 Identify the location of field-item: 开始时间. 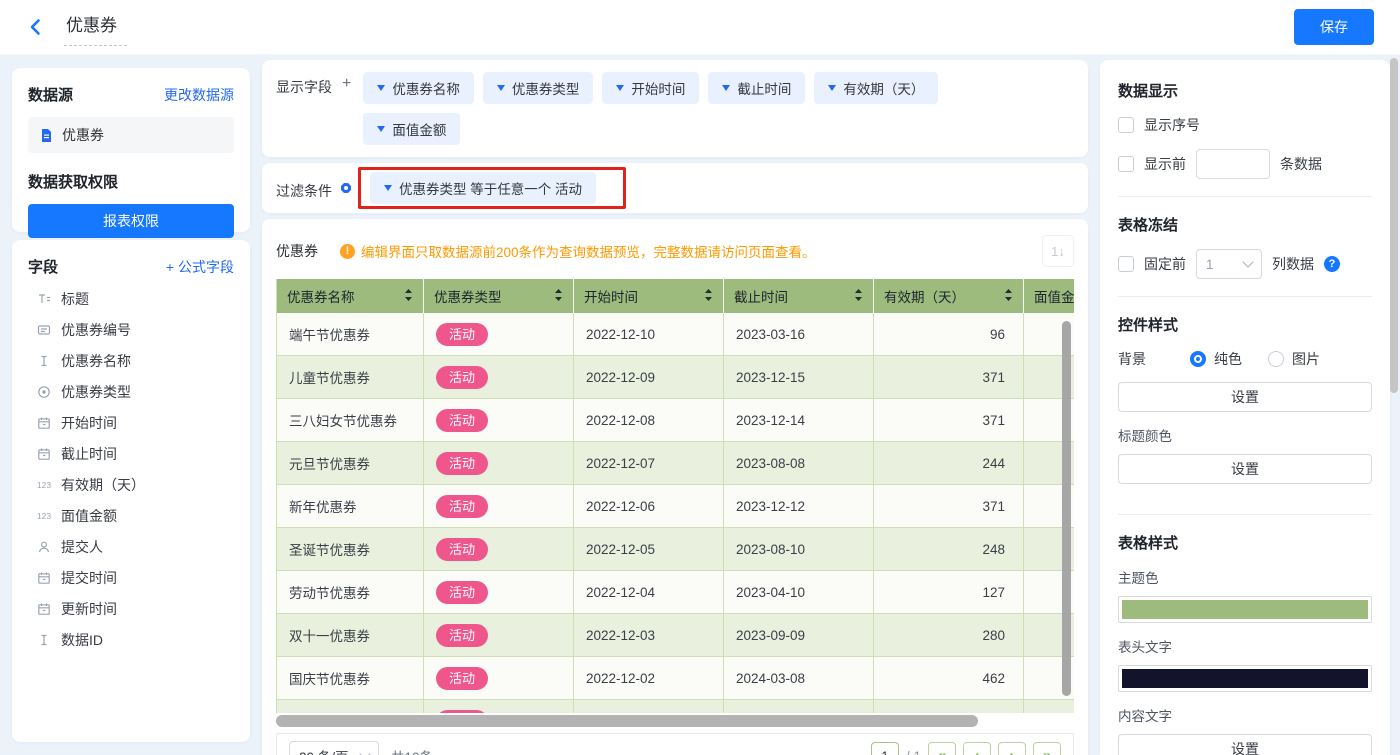
(131, 422).